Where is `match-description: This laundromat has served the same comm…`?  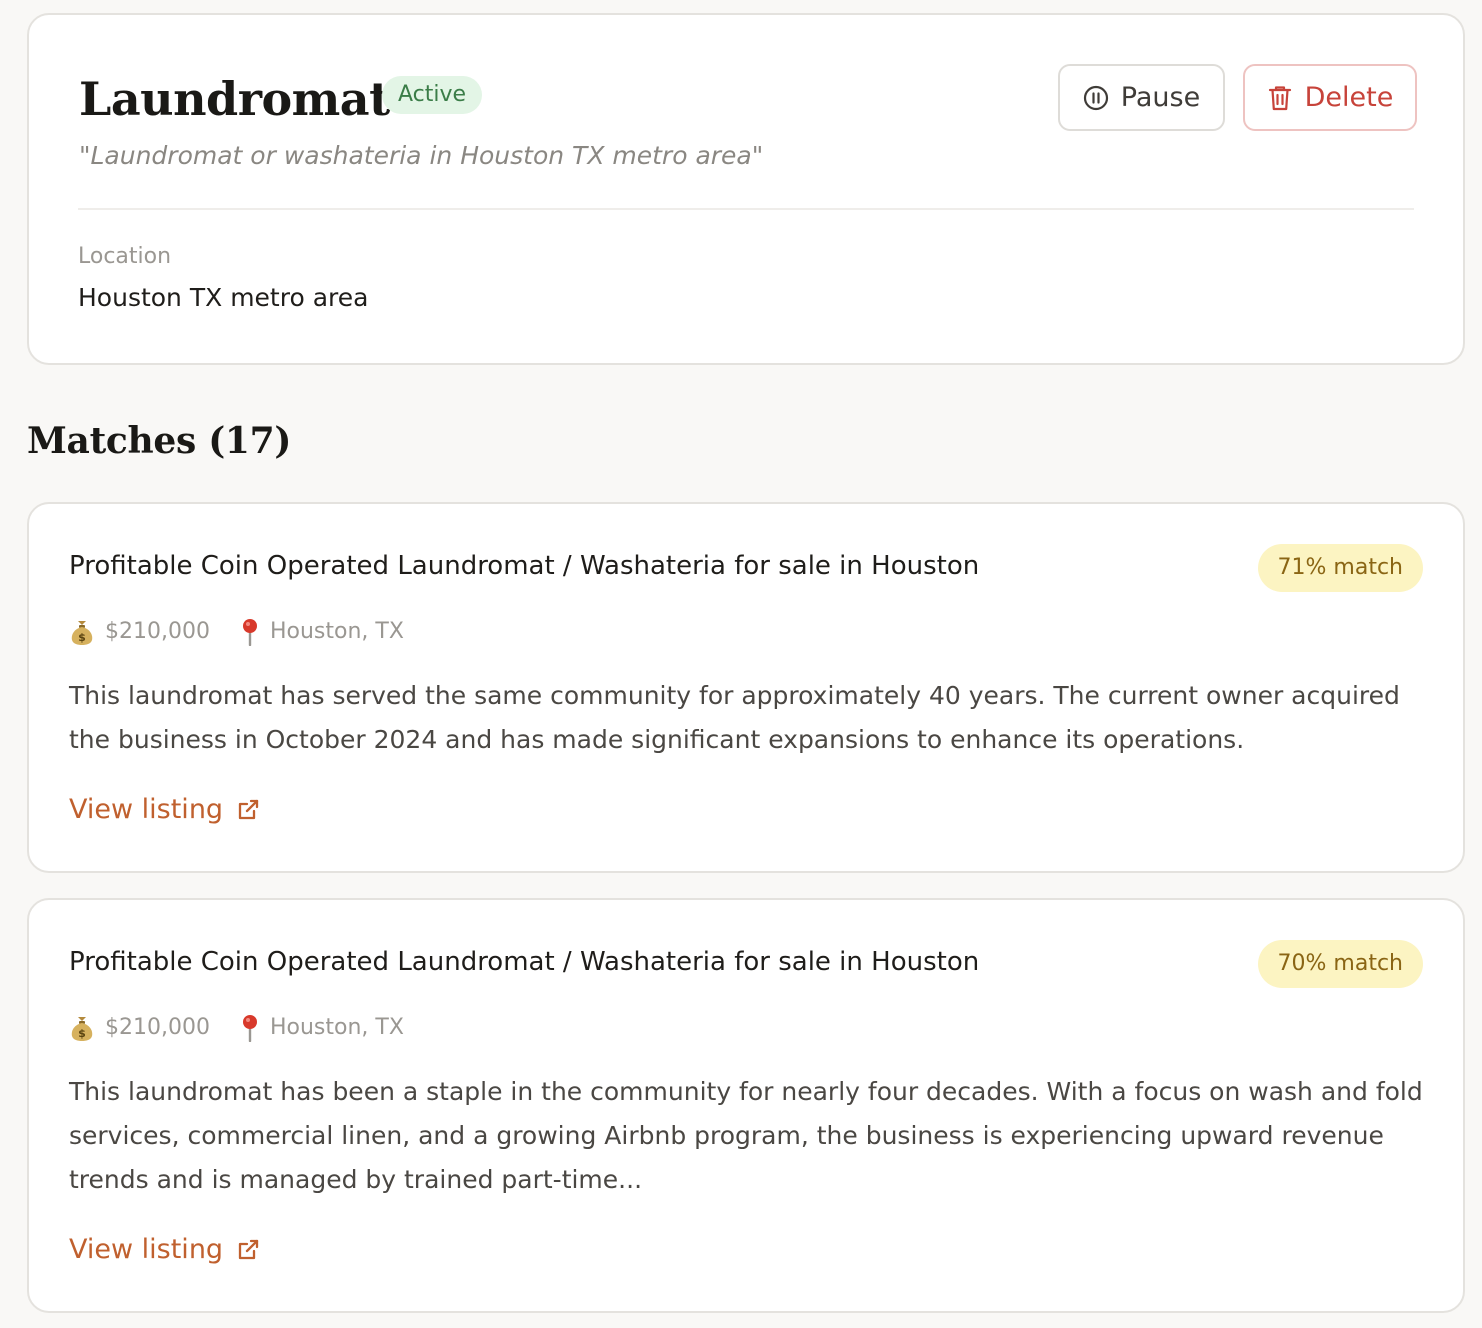 match-description: This laundromat has served the same comm… is located at coordinates (734, 717).